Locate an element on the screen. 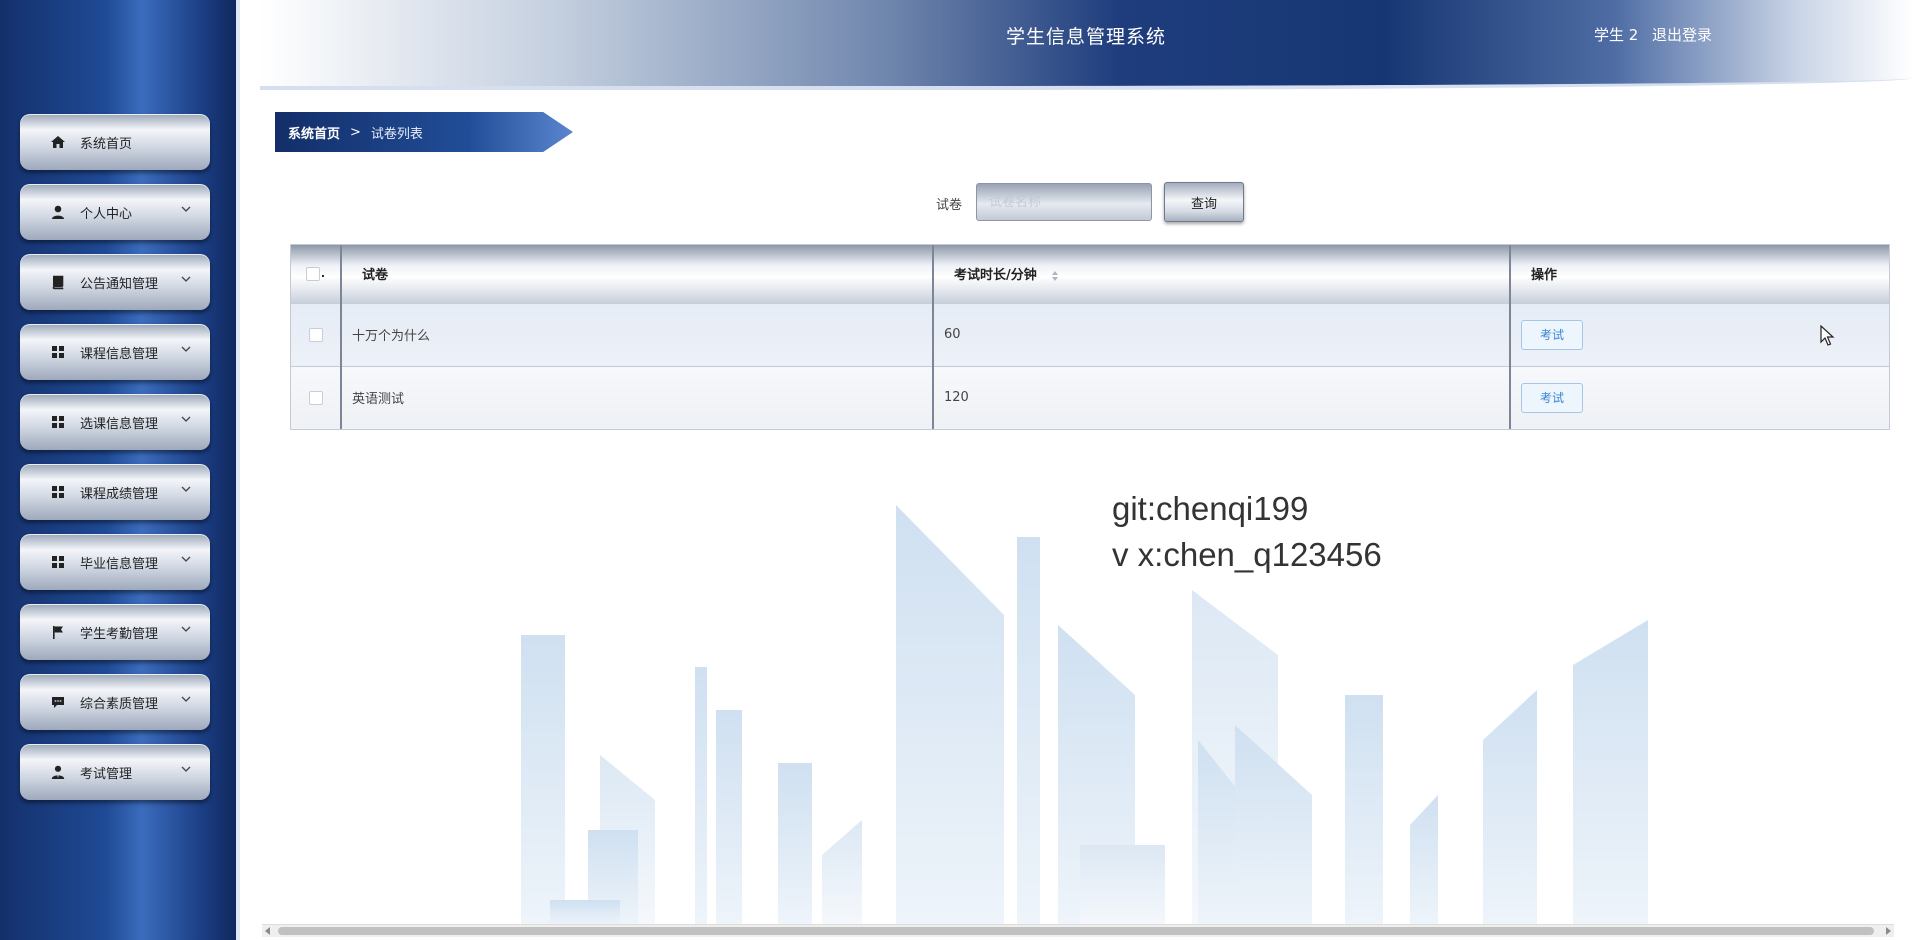 This screenshot has height=940, width=1912. select-all-suffix: . is located at coordinates (323, 274).